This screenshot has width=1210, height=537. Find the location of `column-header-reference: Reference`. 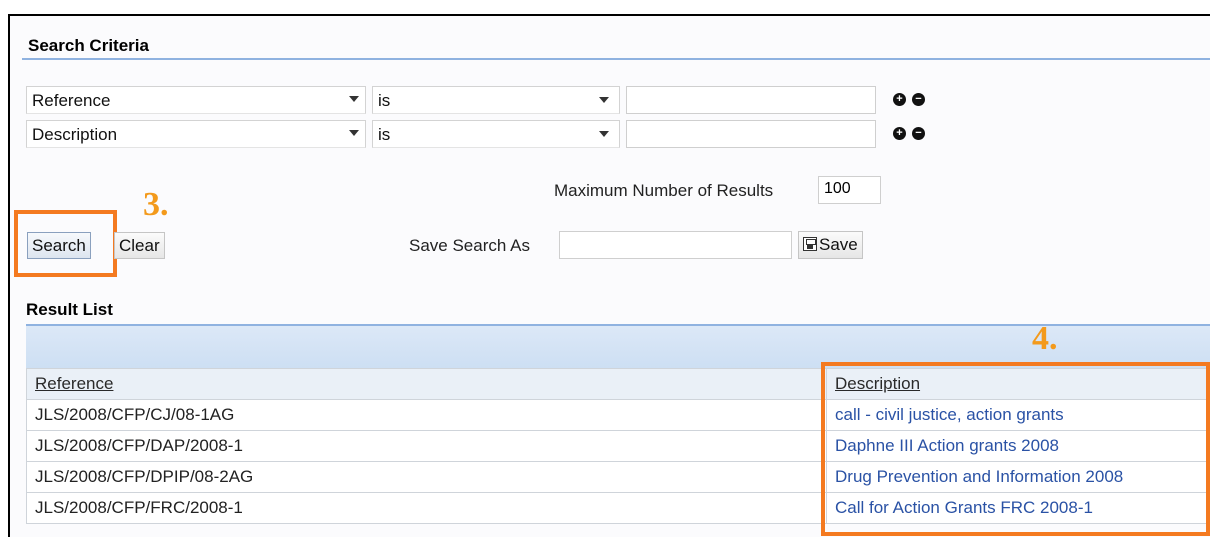

column-header-reference: Reference is located at coordinates (426, 384).